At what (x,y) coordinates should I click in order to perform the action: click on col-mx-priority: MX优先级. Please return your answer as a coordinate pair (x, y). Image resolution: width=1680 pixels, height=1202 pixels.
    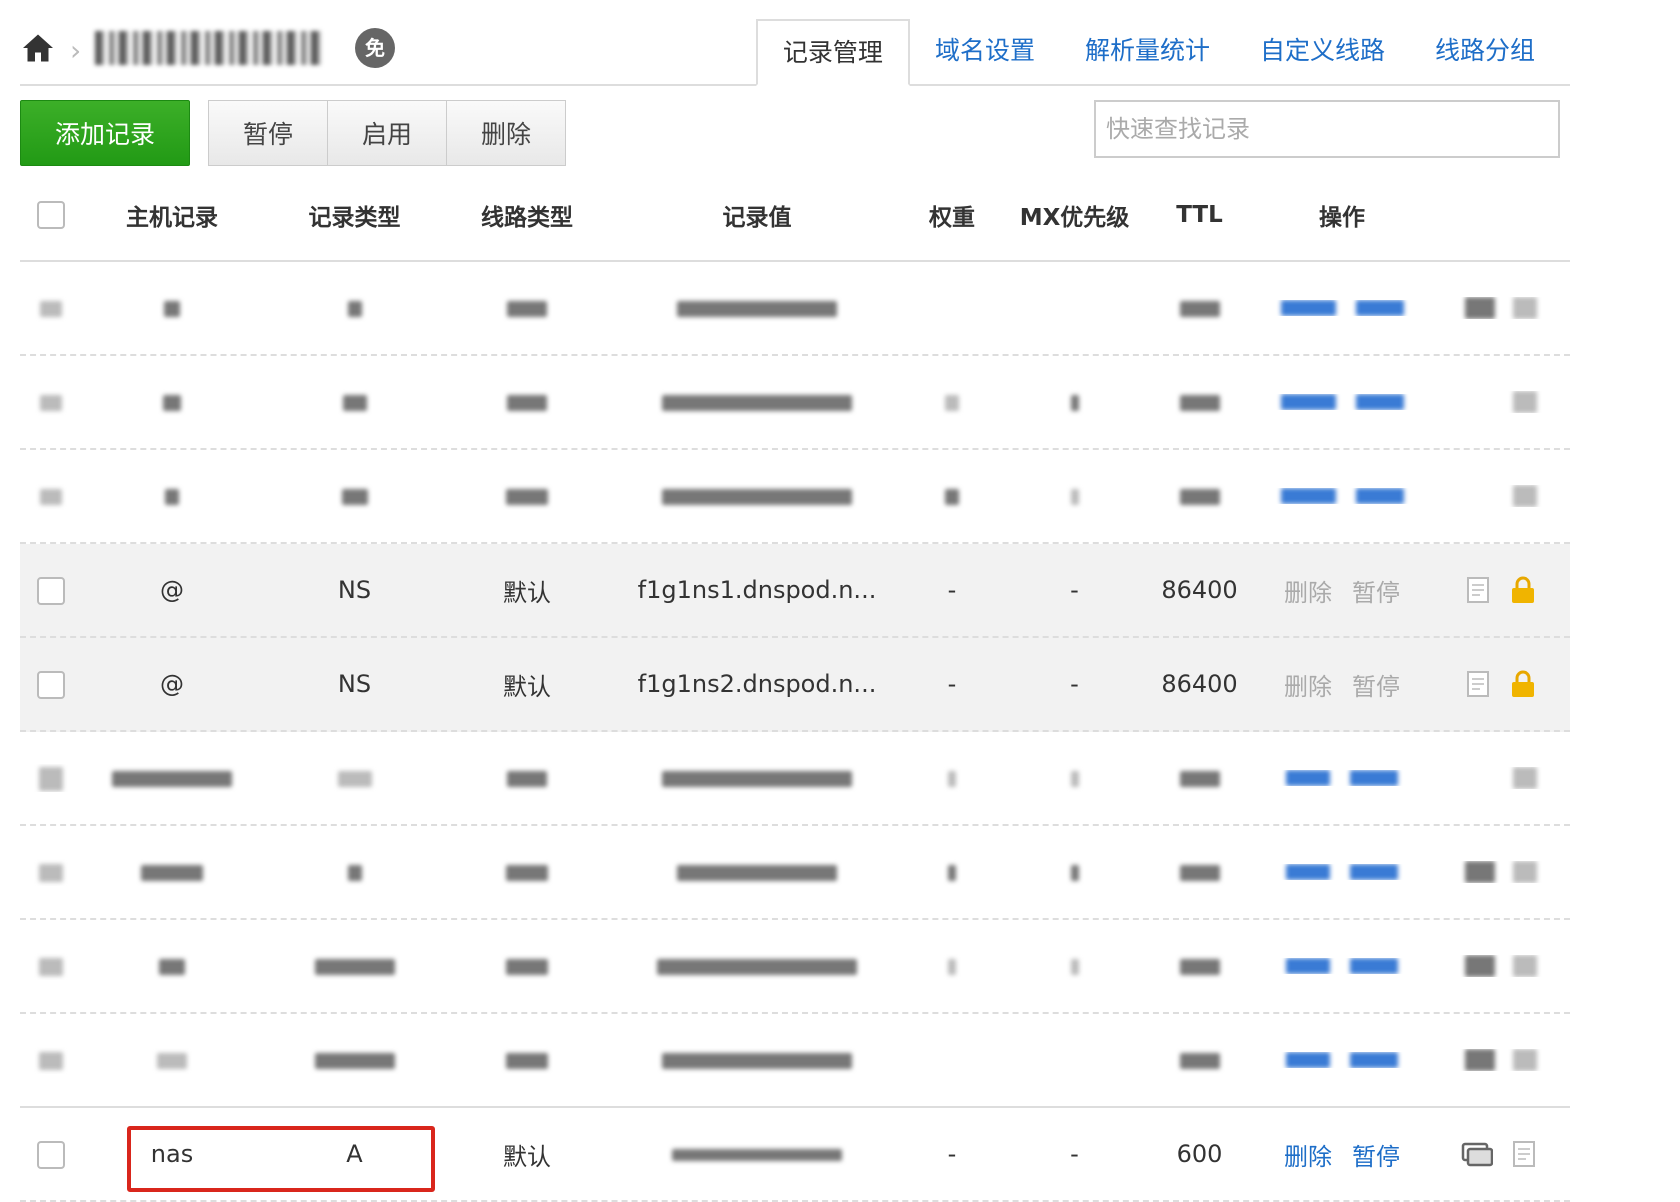
    Looking at the image, I should click on (1074, 218).